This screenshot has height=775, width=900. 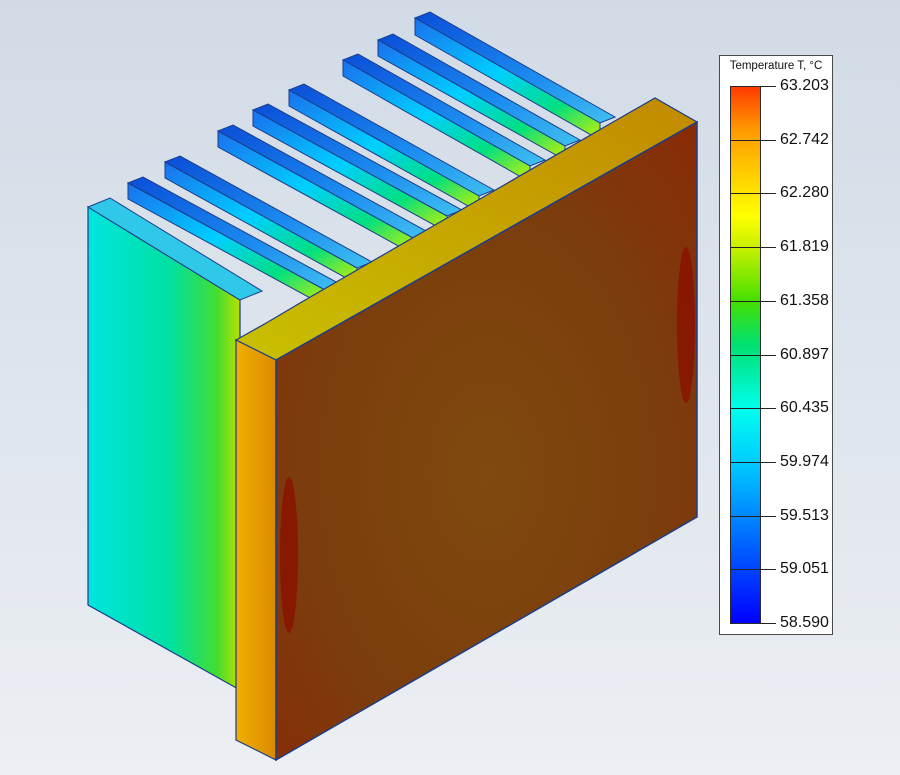 I want to click on legend-tick-label: 62.280, so click(x=804, y=193).